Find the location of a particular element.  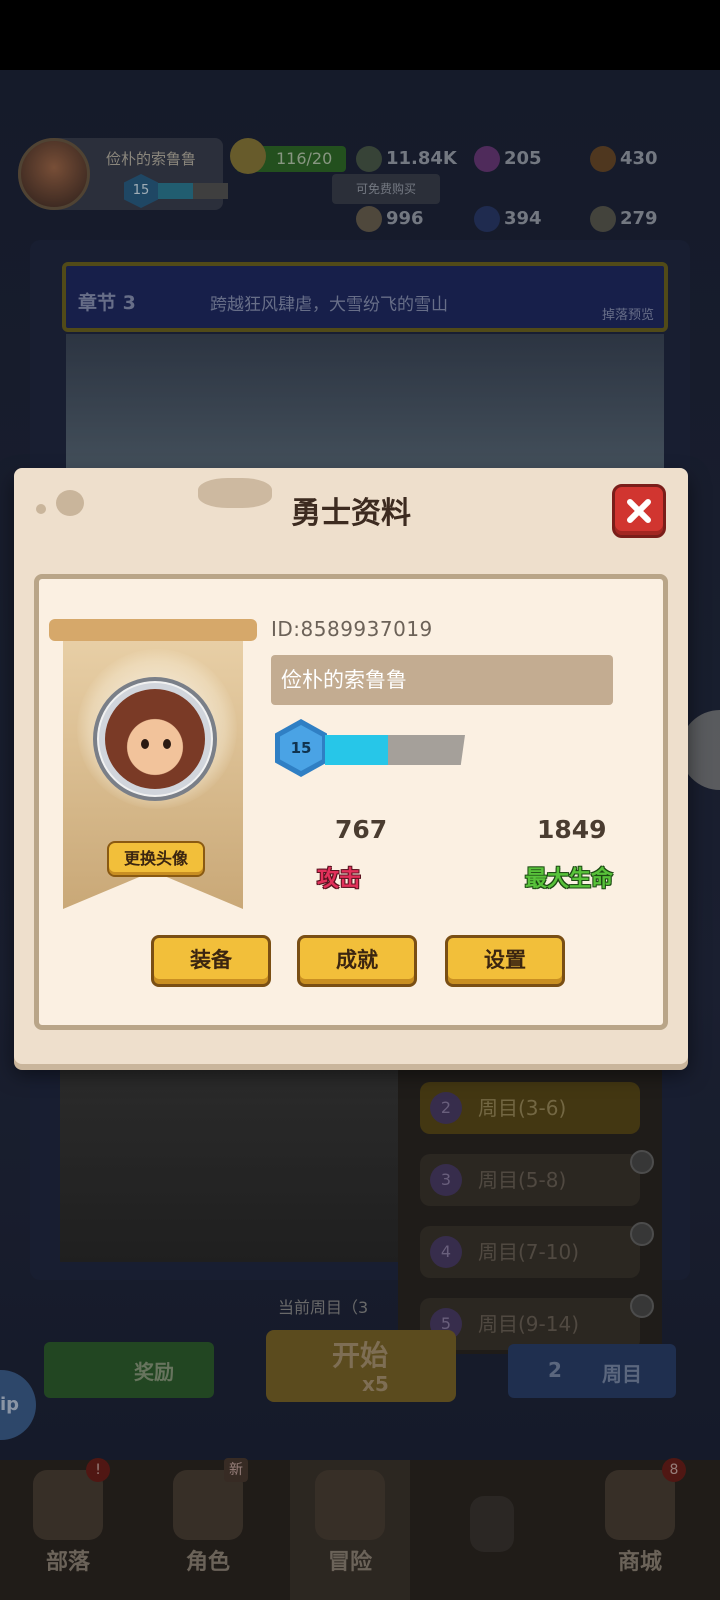

achievements-button: 成就 is located at coordinates (357, 961).